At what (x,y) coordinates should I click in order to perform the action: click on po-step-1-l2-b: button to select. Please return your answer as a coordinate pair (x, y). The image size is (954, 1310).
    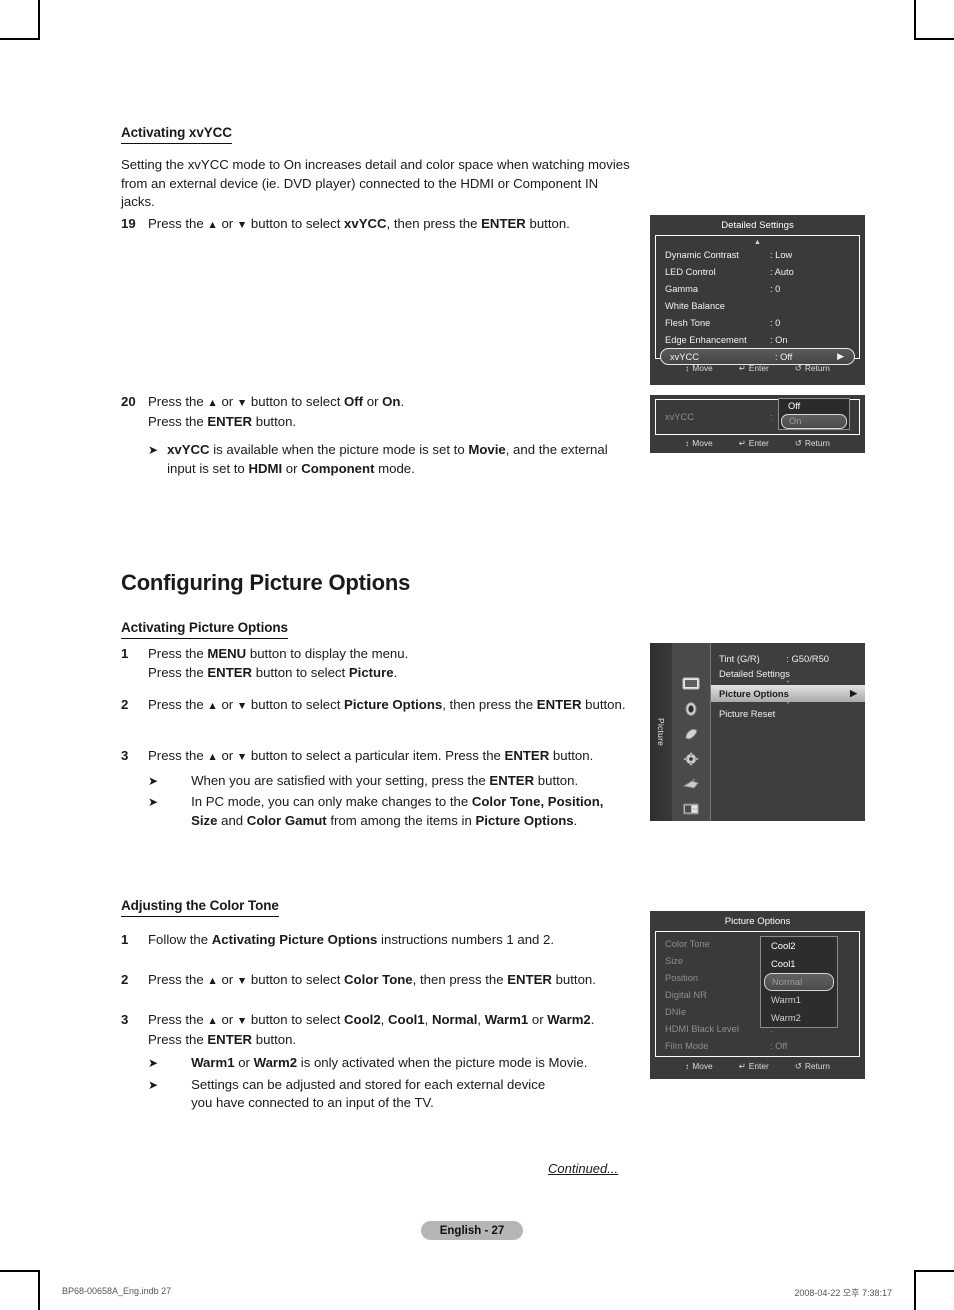
    Looking at the image, I should click on (300, 672).